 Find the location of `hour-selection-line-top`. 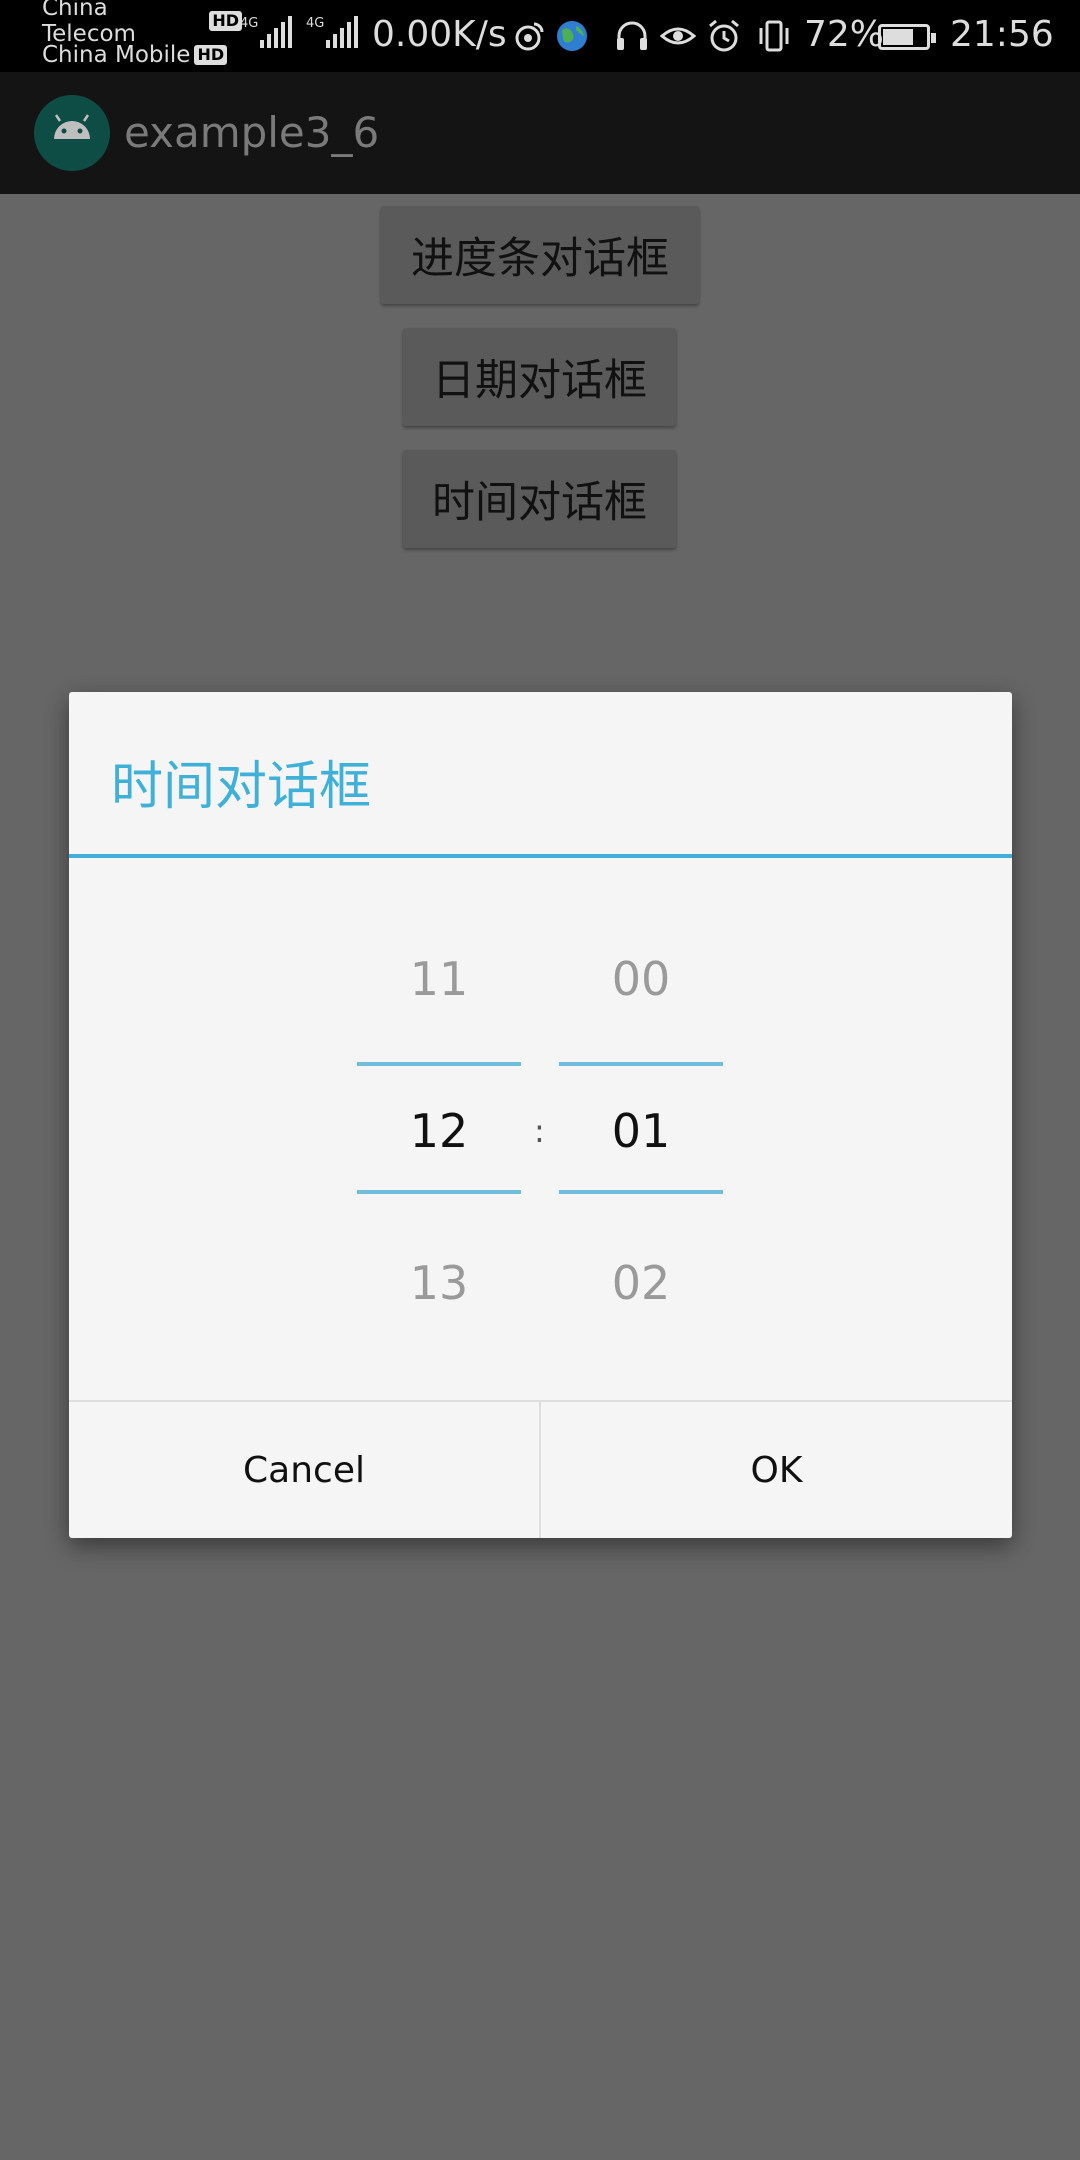

hour-selection-line-top is located at coordinates (439, 1064).